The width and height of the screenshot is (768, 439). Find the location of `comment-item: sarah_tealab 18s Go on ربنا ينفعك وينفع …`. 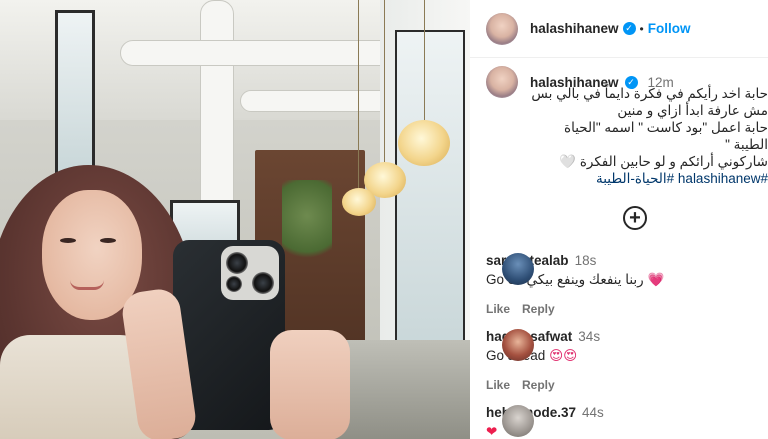

comment-item: sarah_tealab 18s Go on ربنا ينفعك وينفع … is located at coordinates (621, 284).